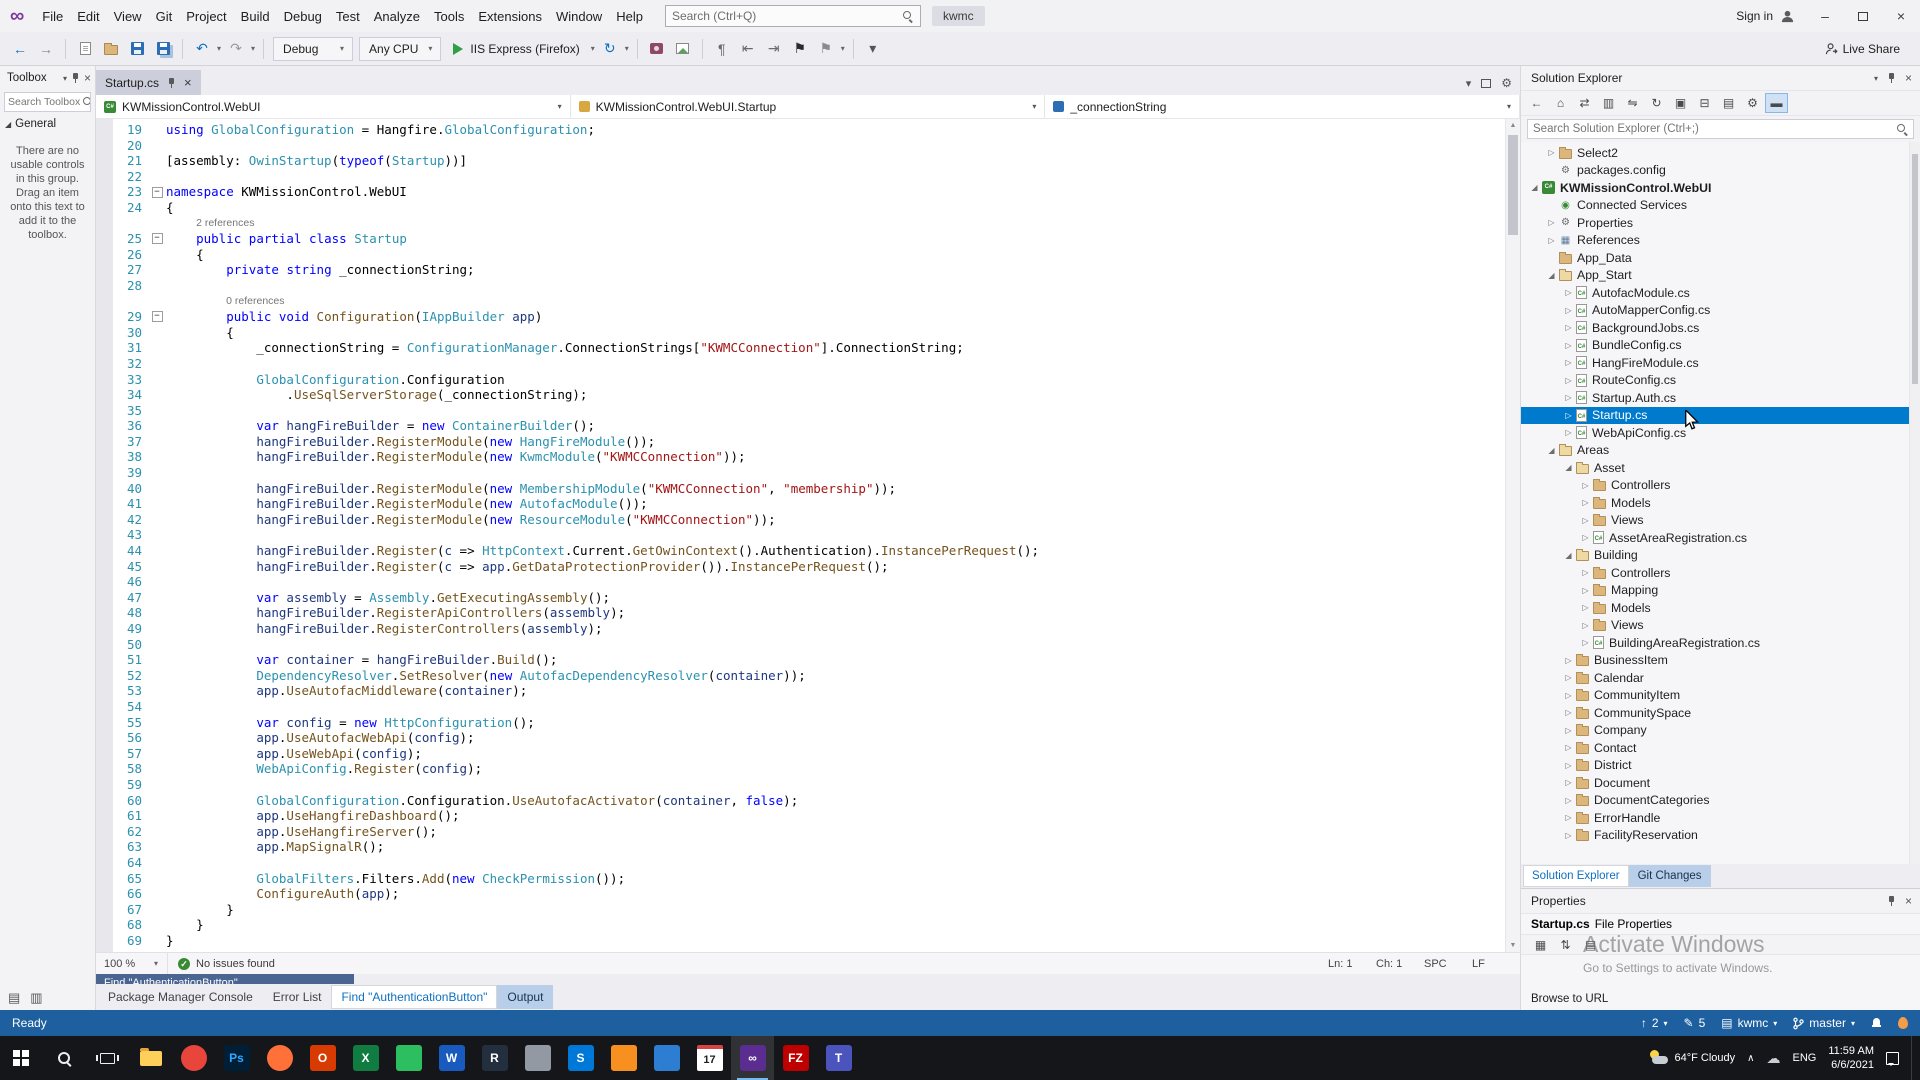  What do you see at coordinates (1720, 661) in the screenshot?
I see `tree-item-businessitem: ▷ BusinessItem` at bounding box center [1720, 661].